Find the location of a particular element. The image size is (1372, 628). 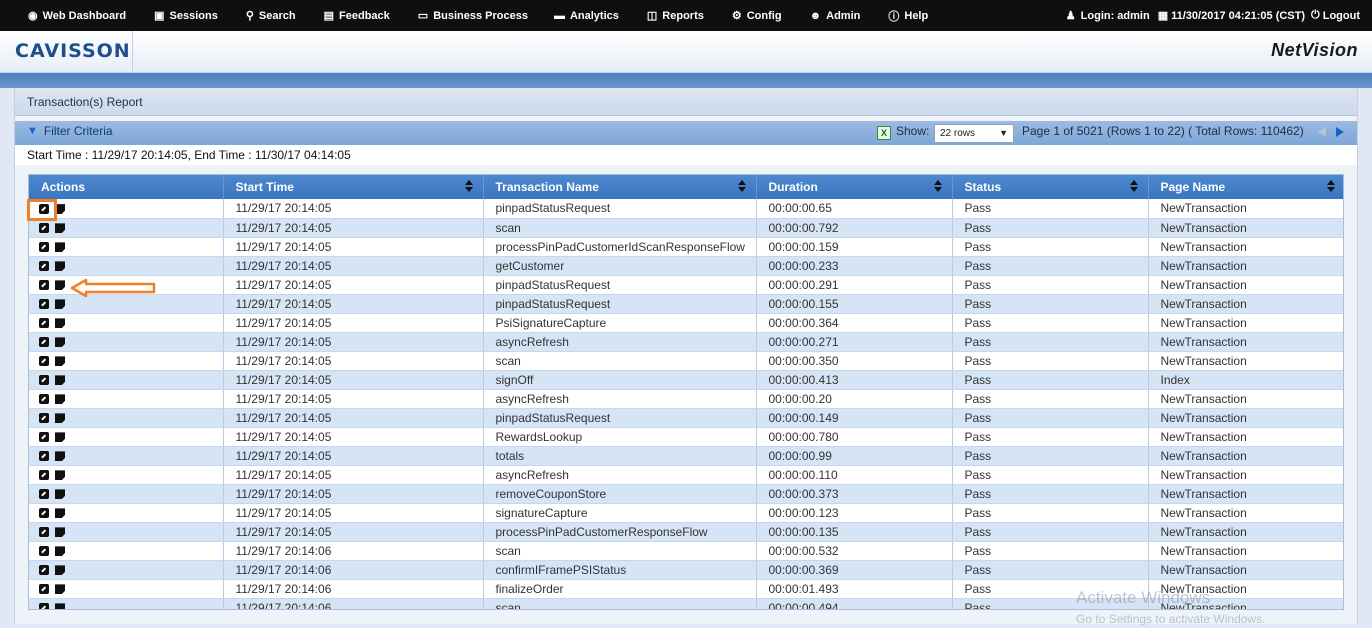

cell-transaction-name: totals is located at coordinates (620, 456).